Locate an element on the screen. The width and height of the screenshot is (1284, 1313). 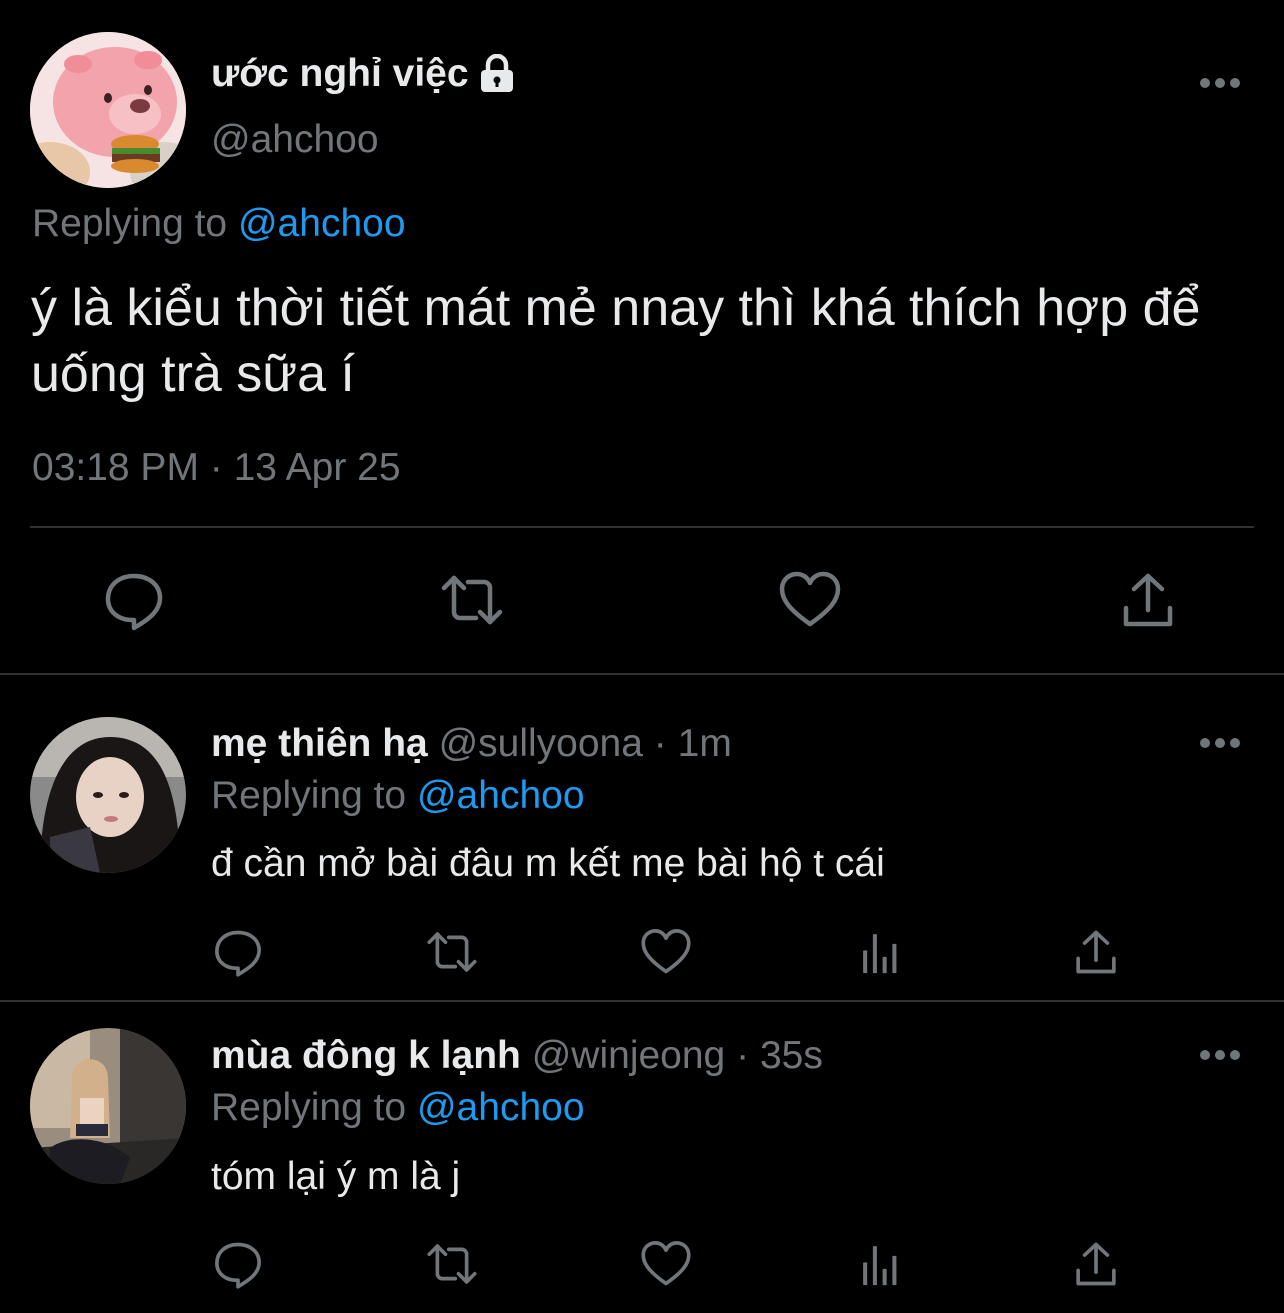
display-name: ước nghỉ việc is located at coordinates (364, 74).